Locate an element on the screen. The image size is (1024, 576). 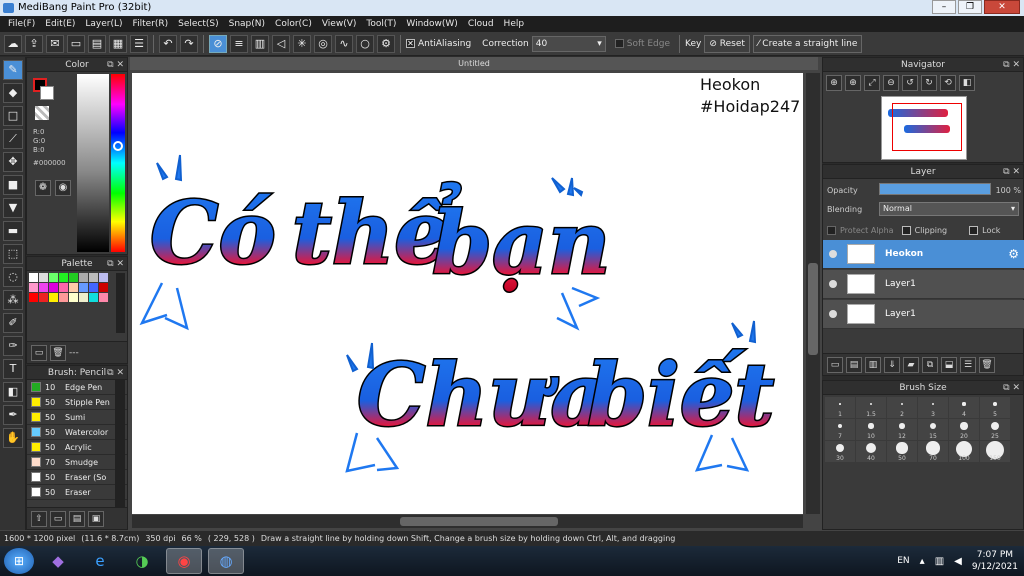
cloud-icon: ☁ is located at coordinates (13, 43).